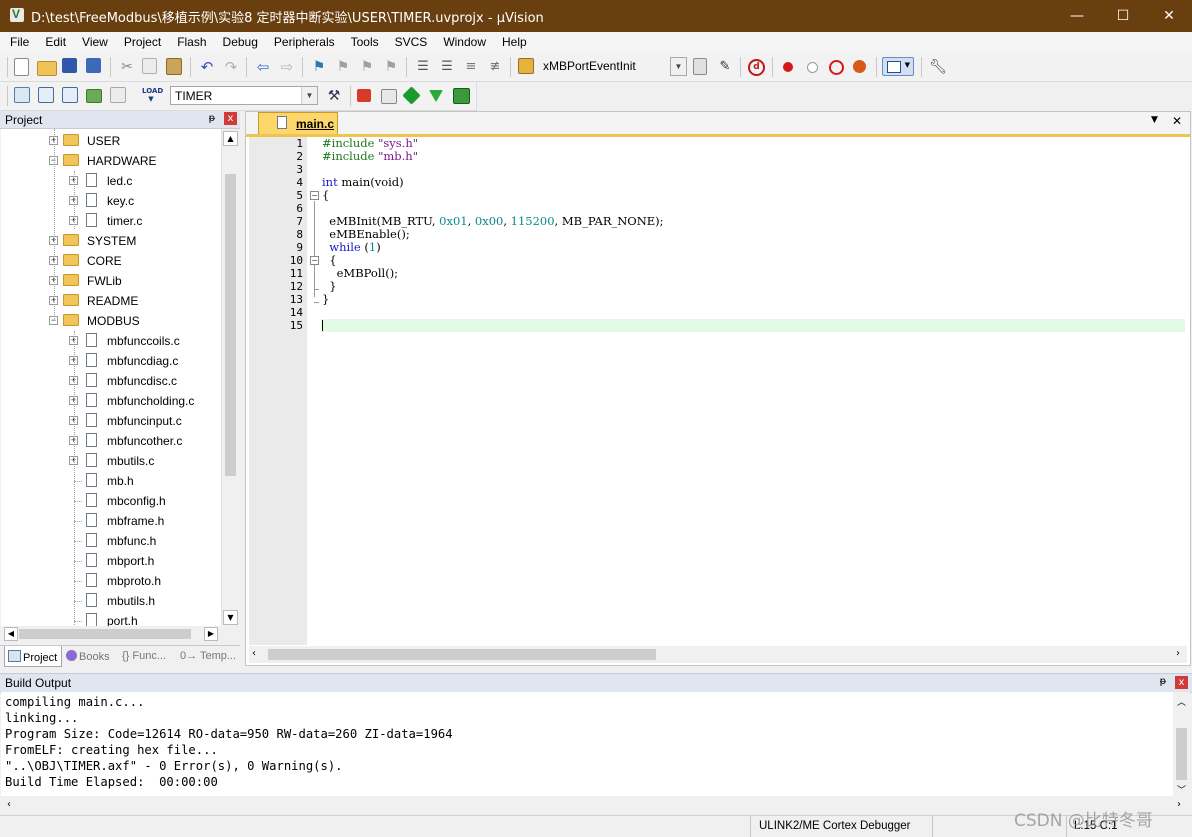 This screenshot has height=837, width=1192. What do you see at coordinates (111, 401) in the screenshot?
I see `tree-item-mbfuncholding-c: + mbfuncholding.c` at bounding box center [111, 401].